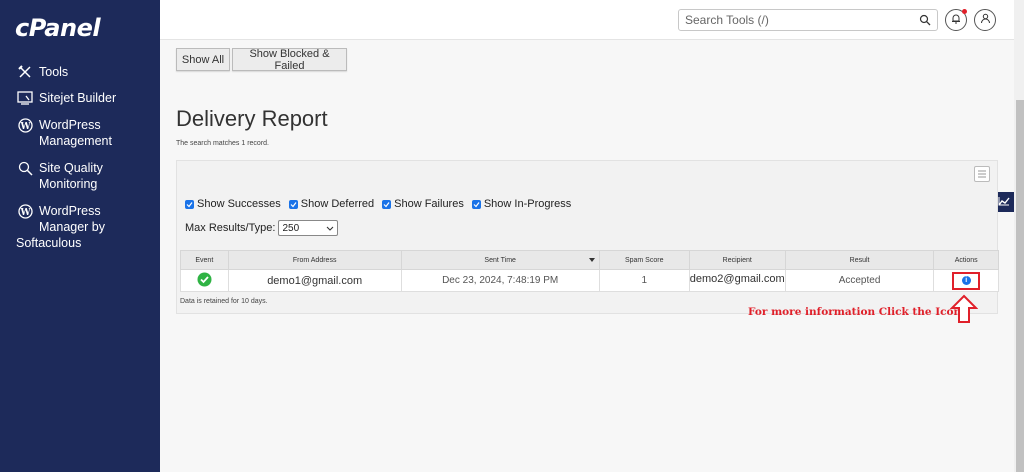 This screenshot has width=1024, height=472. I want to click on bell-icon, so click(956, 20).